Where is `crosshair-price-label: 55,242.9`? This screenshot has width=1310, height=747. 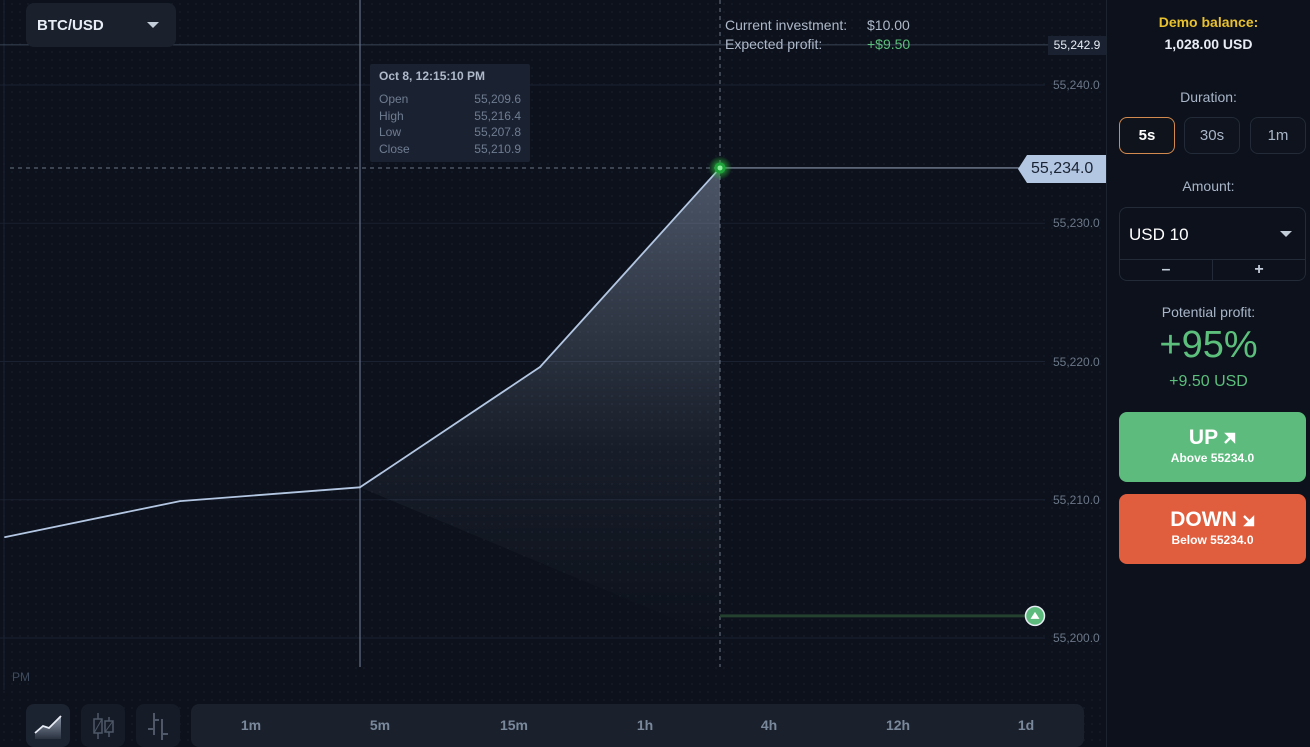
crosshair-price-label: 55,242.9 is located at coordinates (1077, 45).